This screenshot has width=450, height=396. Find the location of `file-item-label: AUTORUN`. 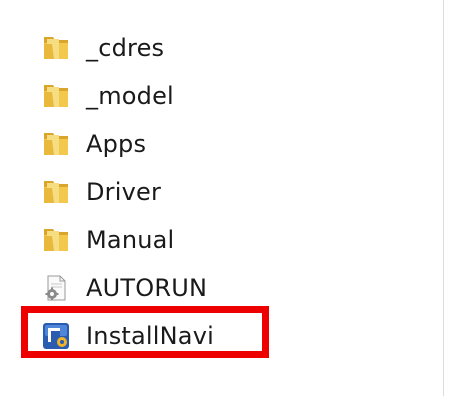

file-item-label: AUTORUN is located at coordinates (147, 288).